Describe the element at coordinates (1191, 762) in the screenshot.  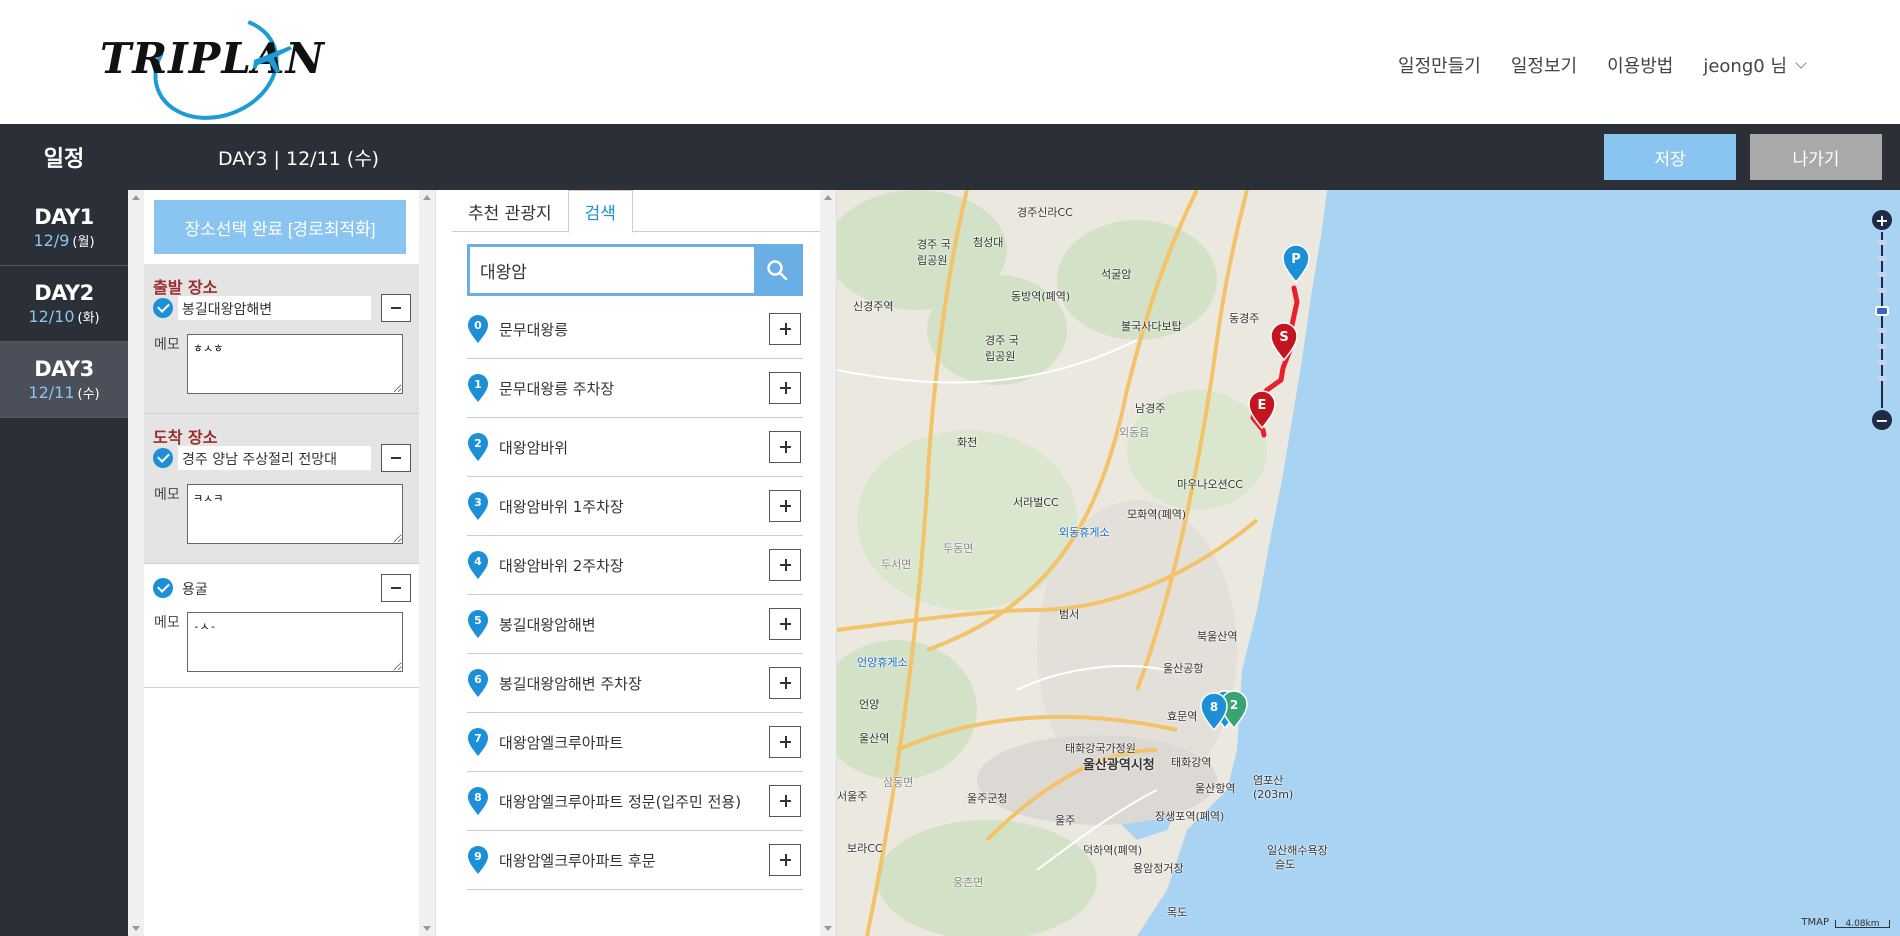
I see `map-label: 태화강역` at that location.